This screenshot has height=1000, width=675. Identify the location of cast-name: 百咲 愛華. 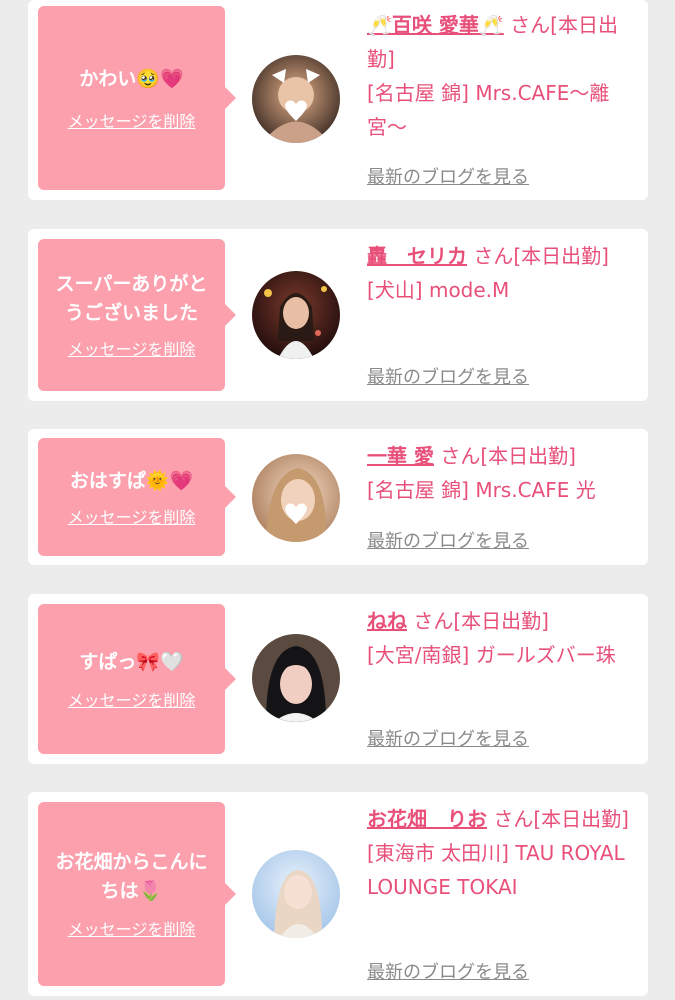
(435, 25).